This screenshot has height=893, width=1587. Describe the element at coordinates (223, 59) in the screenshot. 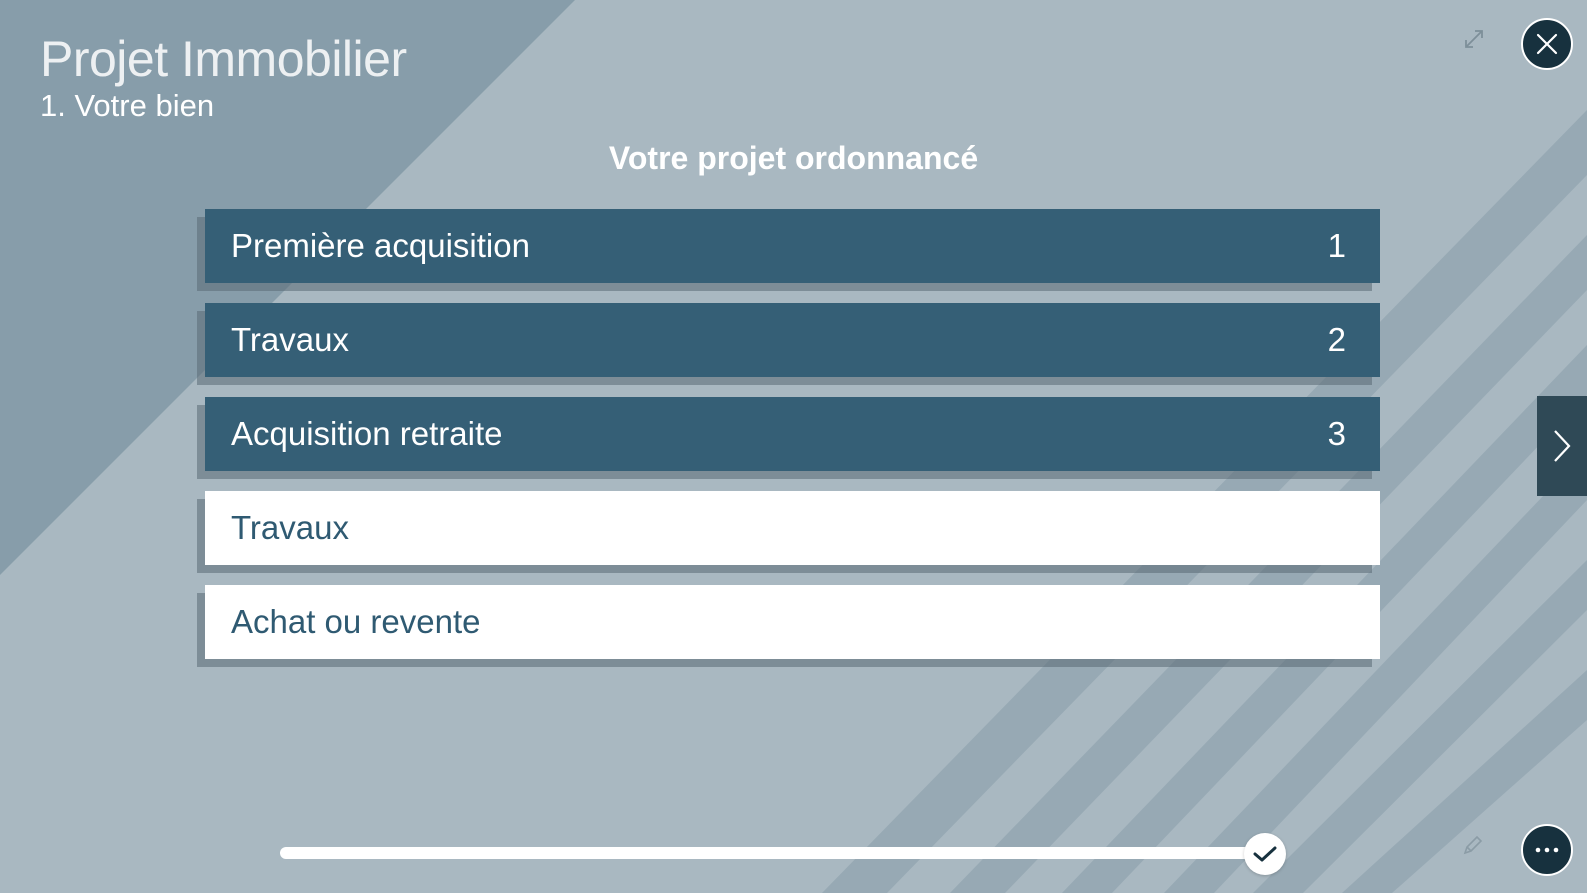

I see `app-title: Projet Immobilier` at that location.